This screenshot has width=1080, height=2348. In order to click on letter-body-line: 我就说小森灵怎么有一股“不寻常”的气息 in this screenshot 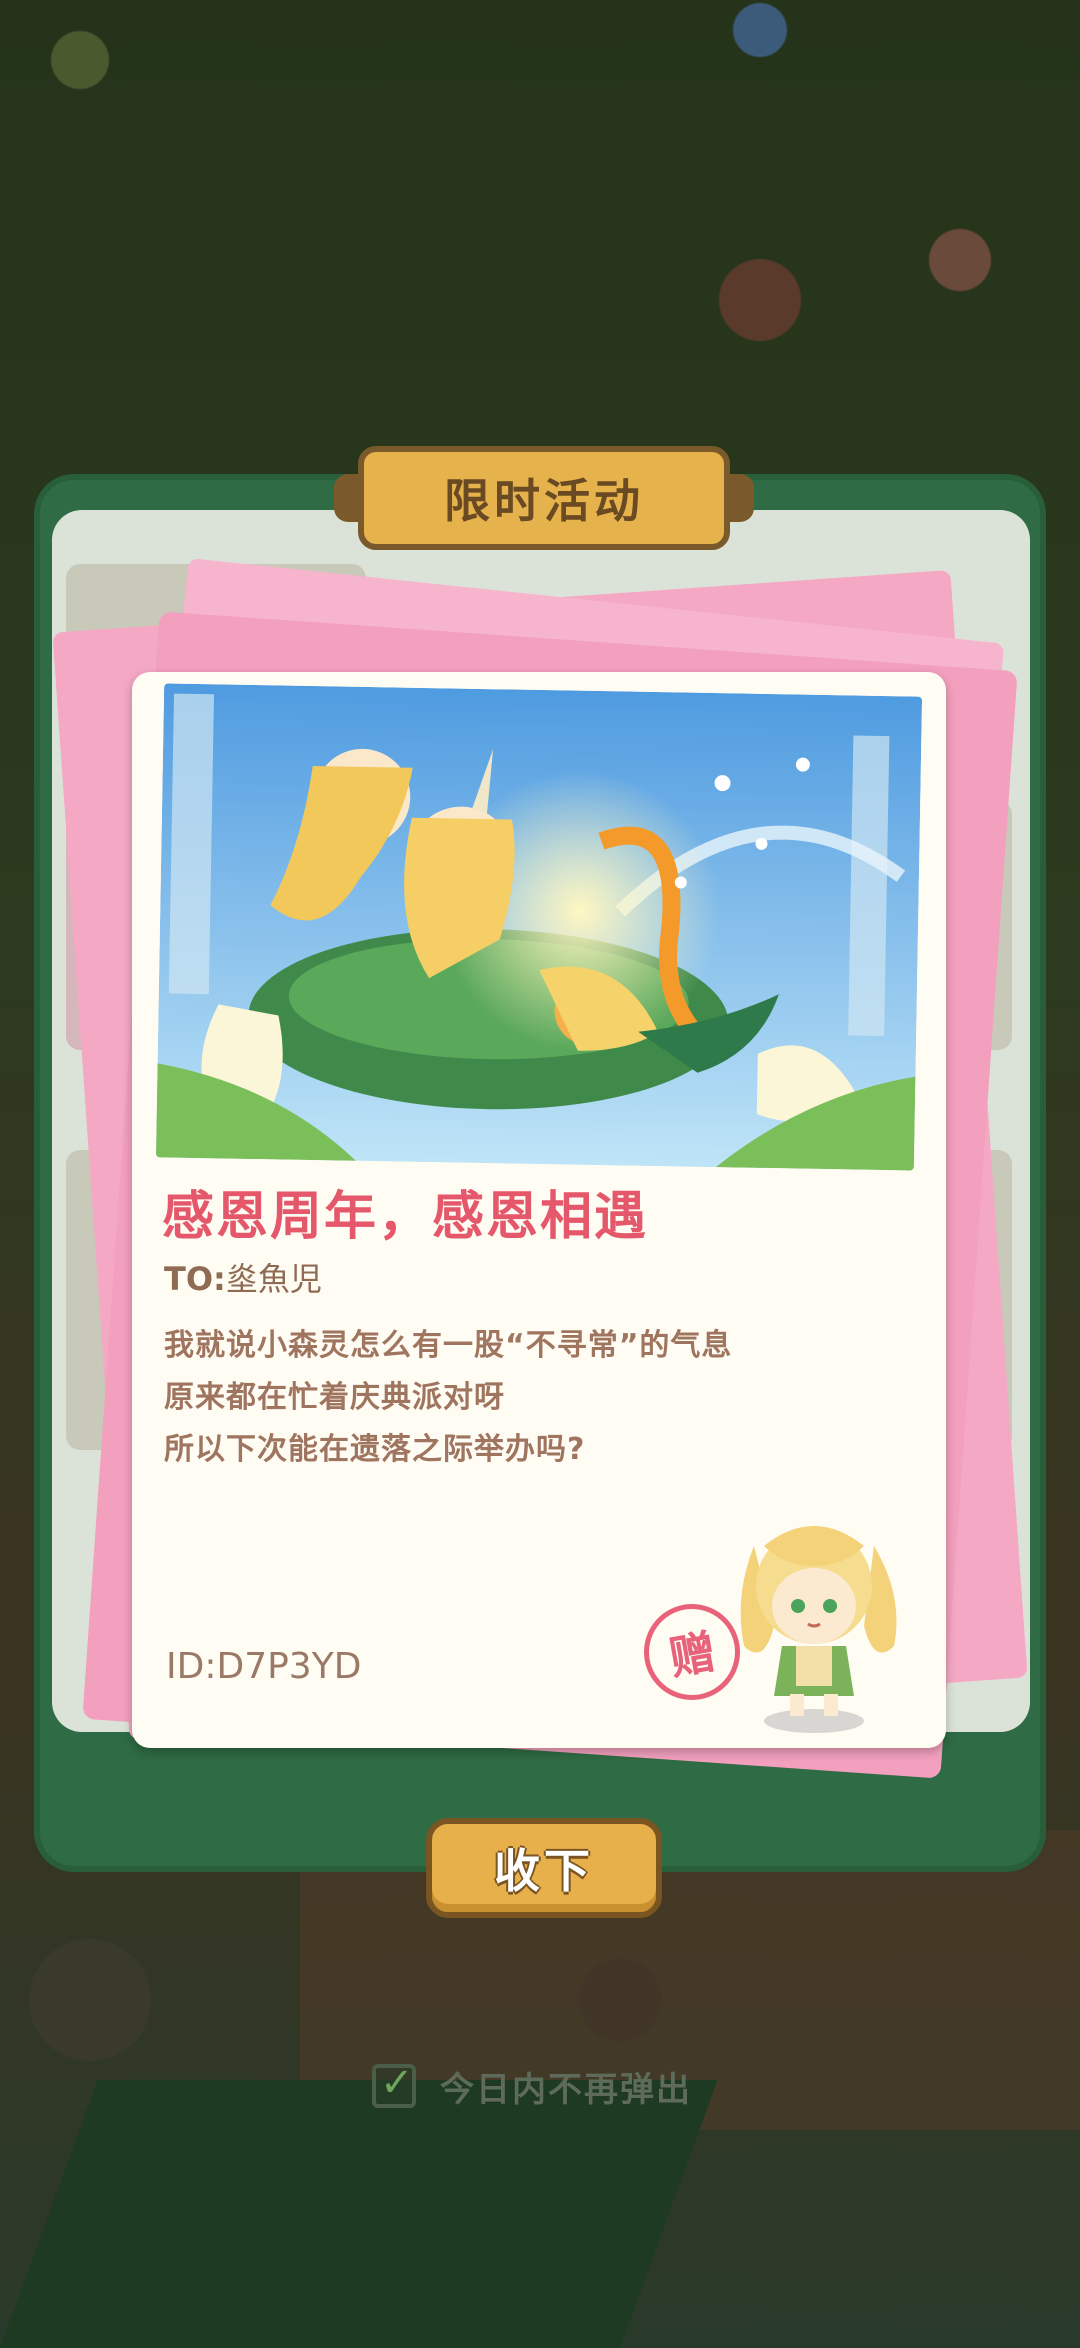, I will do `click(448, 1345)`.